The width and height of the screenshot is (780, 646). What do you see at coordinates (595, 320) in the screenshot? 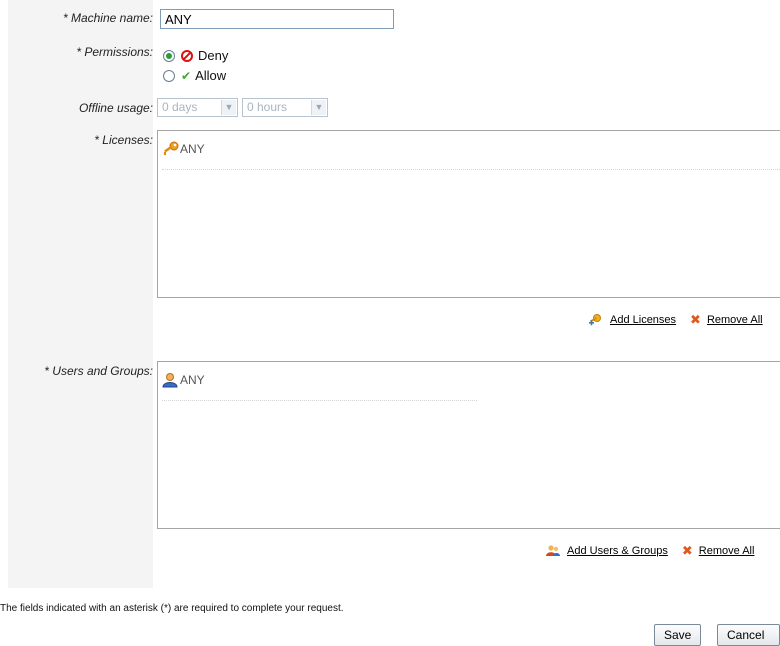
I see `add-license-icon` at bounding box center [595, 320].